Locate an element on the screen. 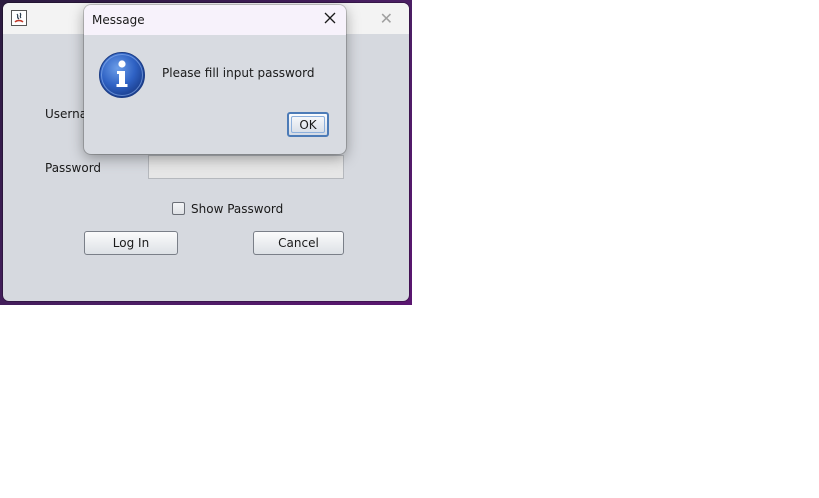 The image size is (819, 498). ok-button: OK is located at coordinates (308, 124).